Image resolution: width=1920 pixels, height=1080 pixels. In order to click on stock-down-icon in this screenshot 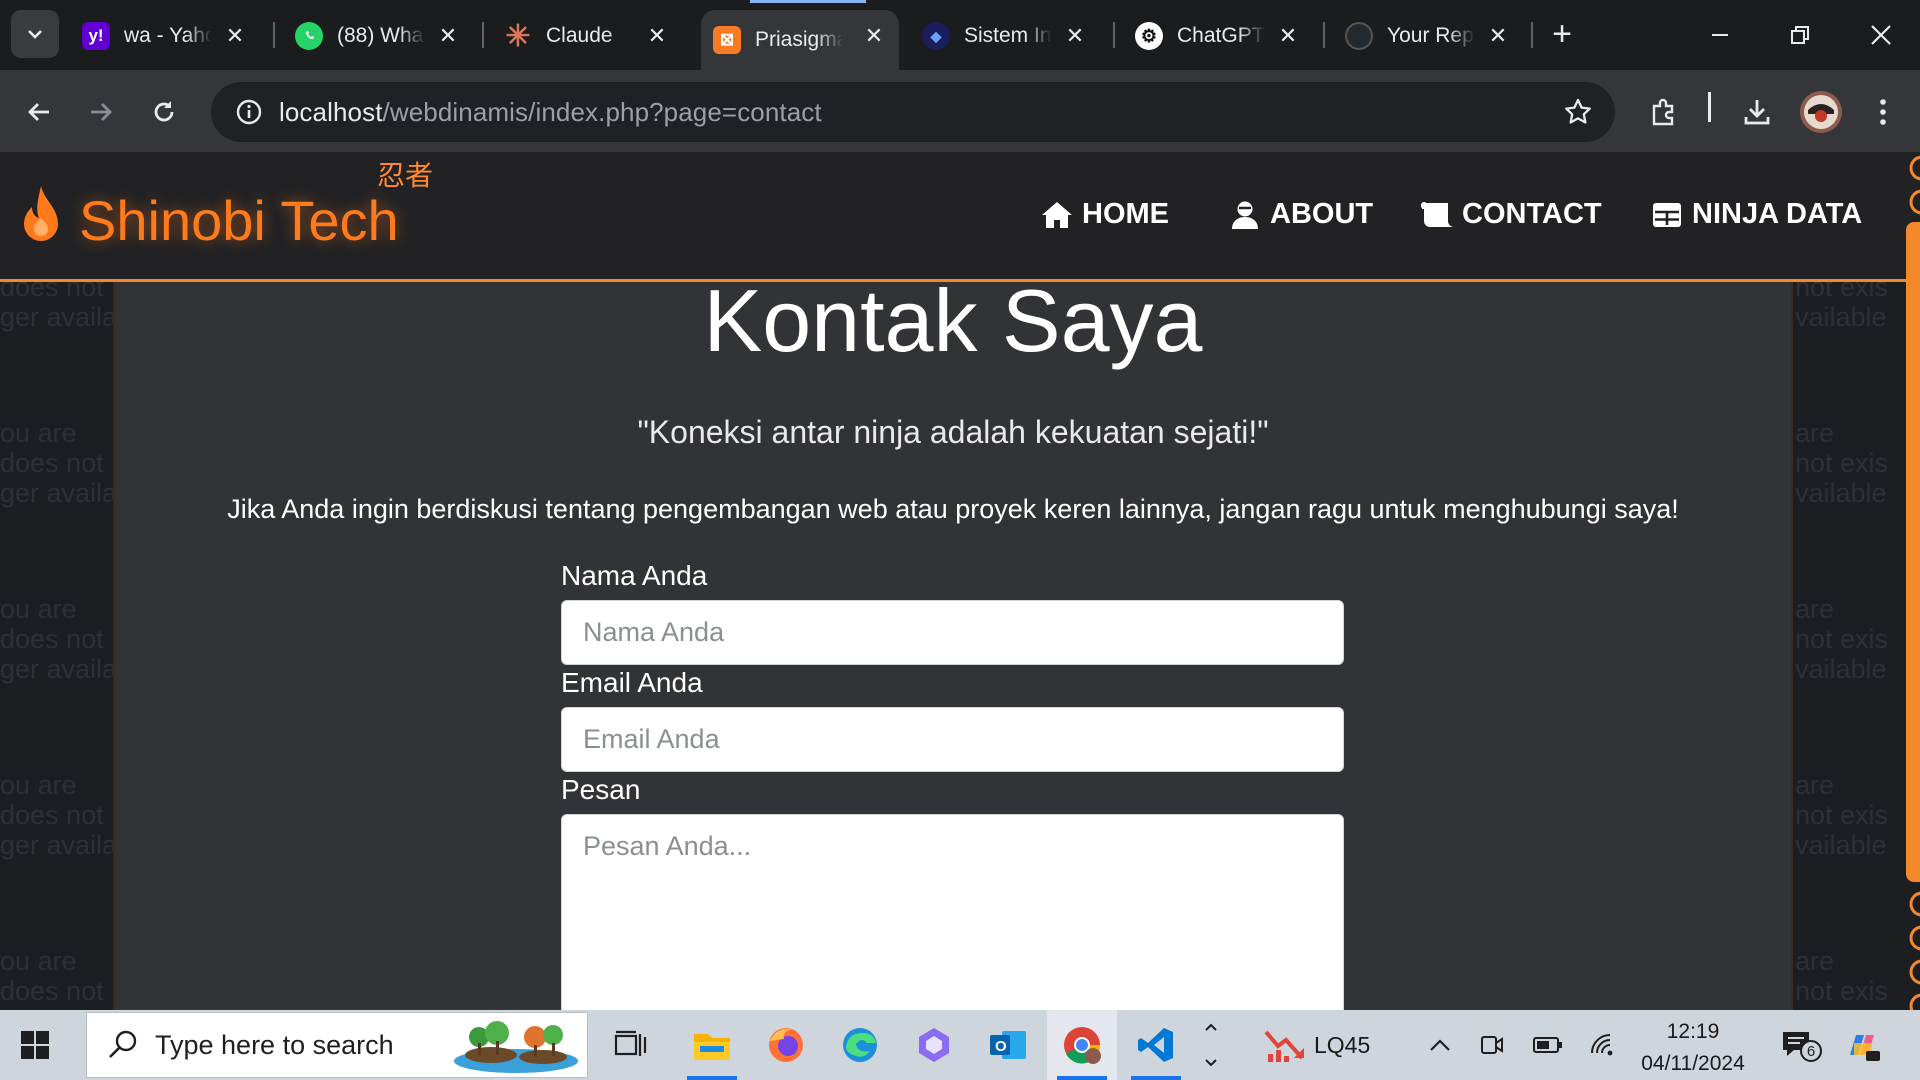, I will do `click(1284, 1046)`.